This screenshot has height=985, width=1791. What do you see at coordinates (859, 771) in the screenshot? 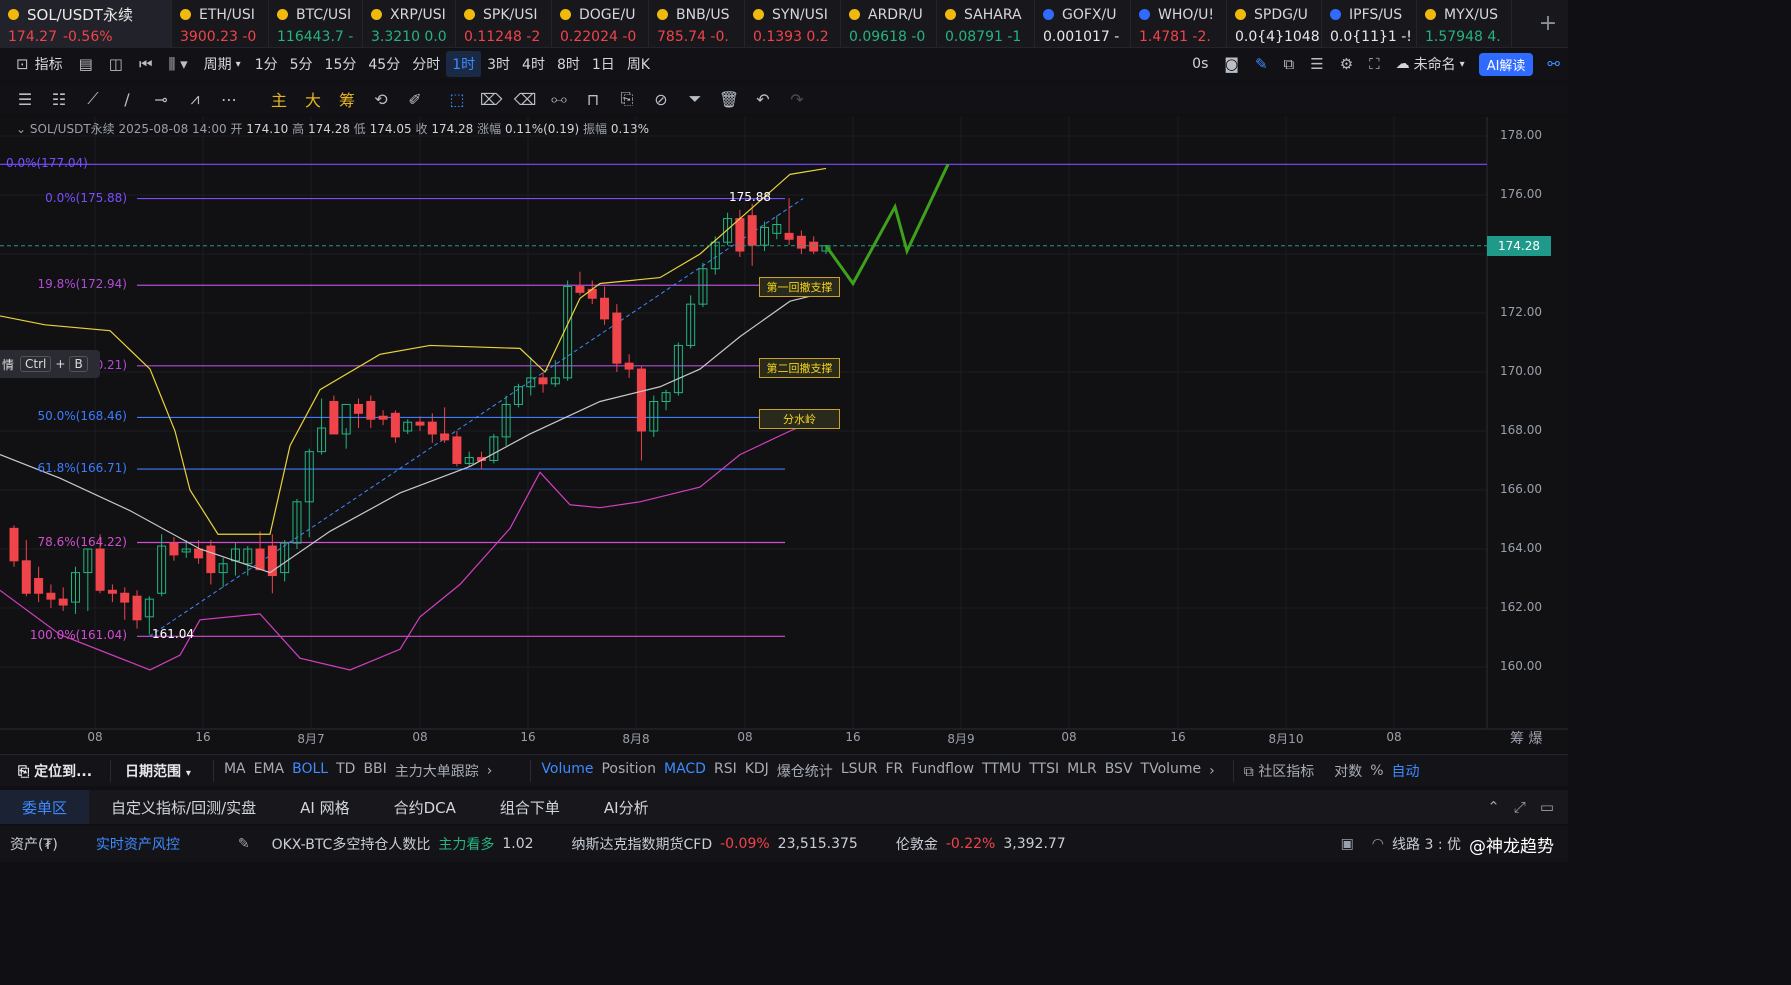
I see `sub-indicator-6: LSUR` at bounding box center [859, 771].